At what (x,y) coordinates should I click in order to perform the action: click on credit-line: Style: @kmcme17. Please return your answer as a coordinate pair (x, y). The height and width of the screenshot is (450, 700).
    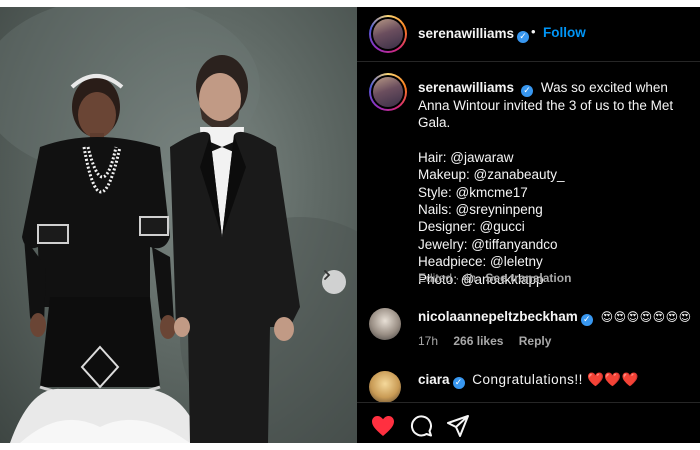
    Looking at the image, I should click on (473, 192).